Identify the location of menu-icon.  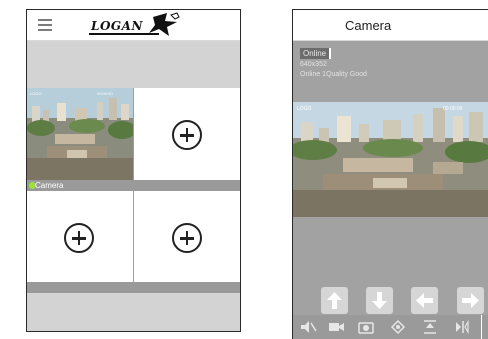
(45, 25).